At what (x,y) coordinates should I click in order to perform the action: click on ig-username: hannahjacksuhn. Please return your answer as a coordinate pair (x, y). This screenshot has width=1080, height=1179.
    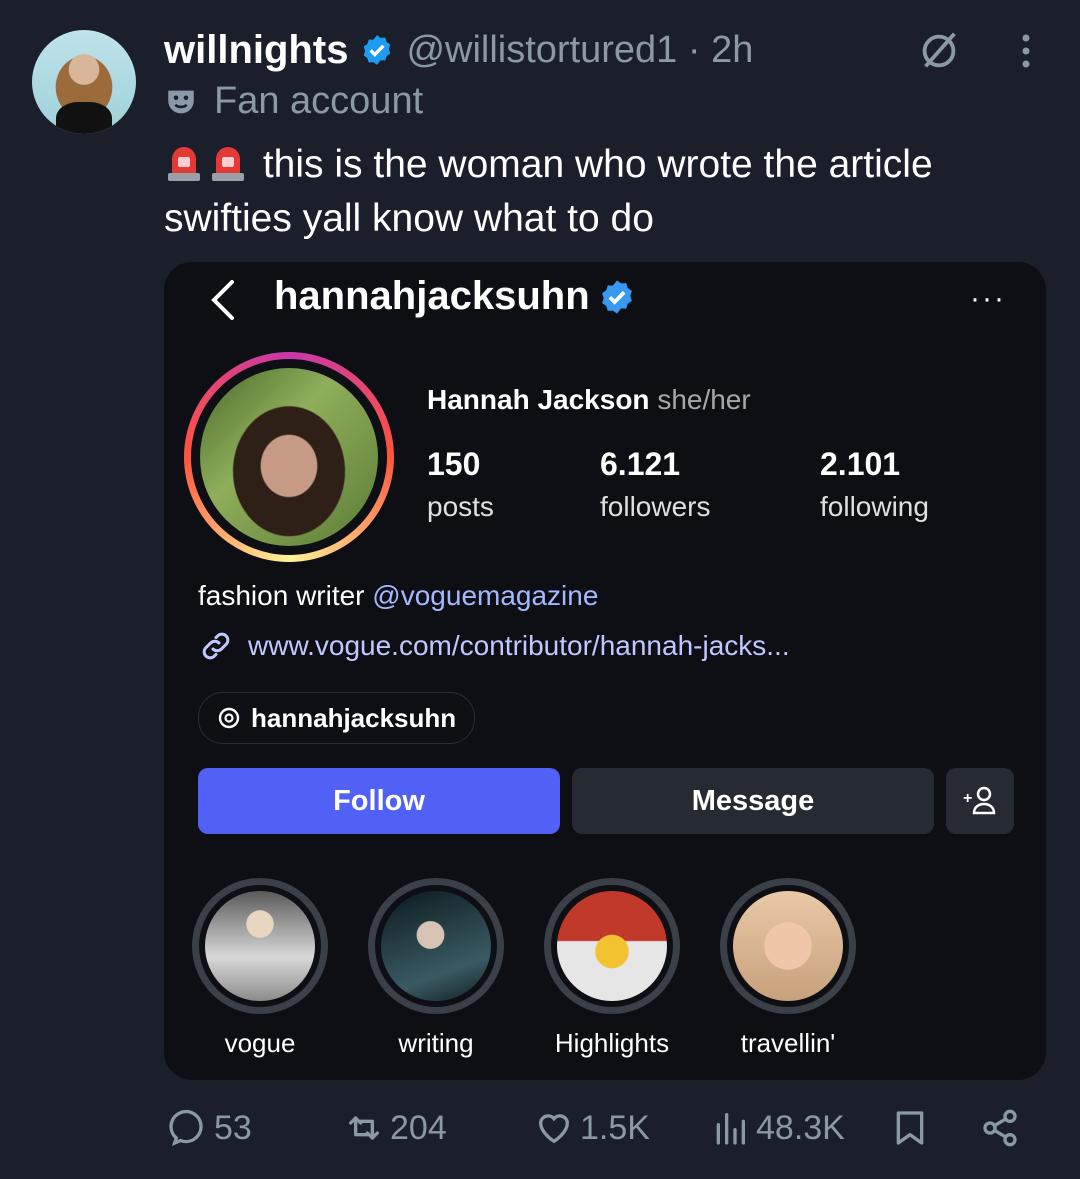
    Looking at the image, I should click on (432, 296).